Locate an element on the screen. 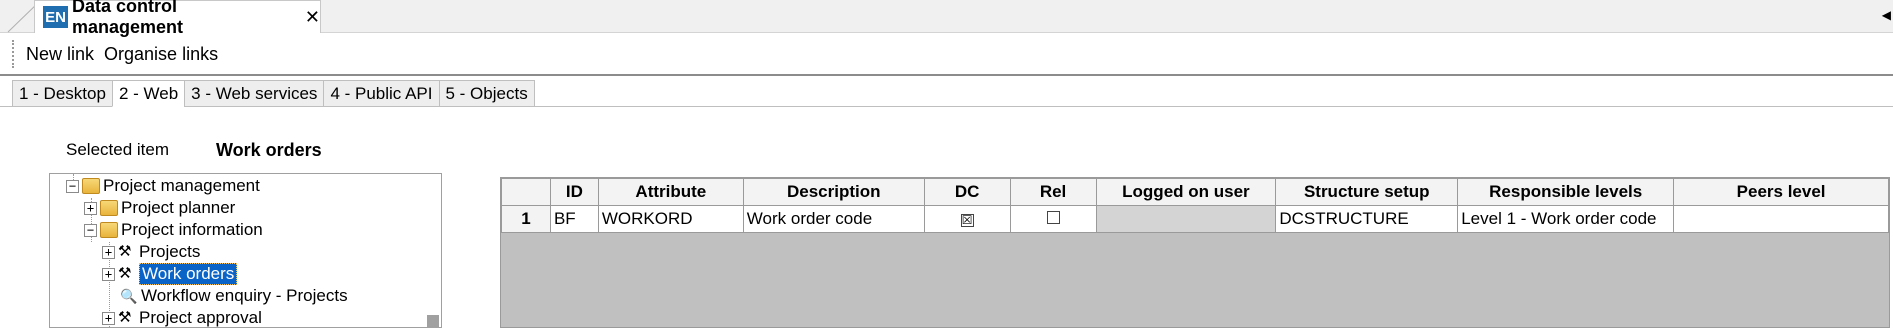 This screenshot has height=328, width=1893. dc-checkbox-checked: ☒ is located at coordinates (967, 220).